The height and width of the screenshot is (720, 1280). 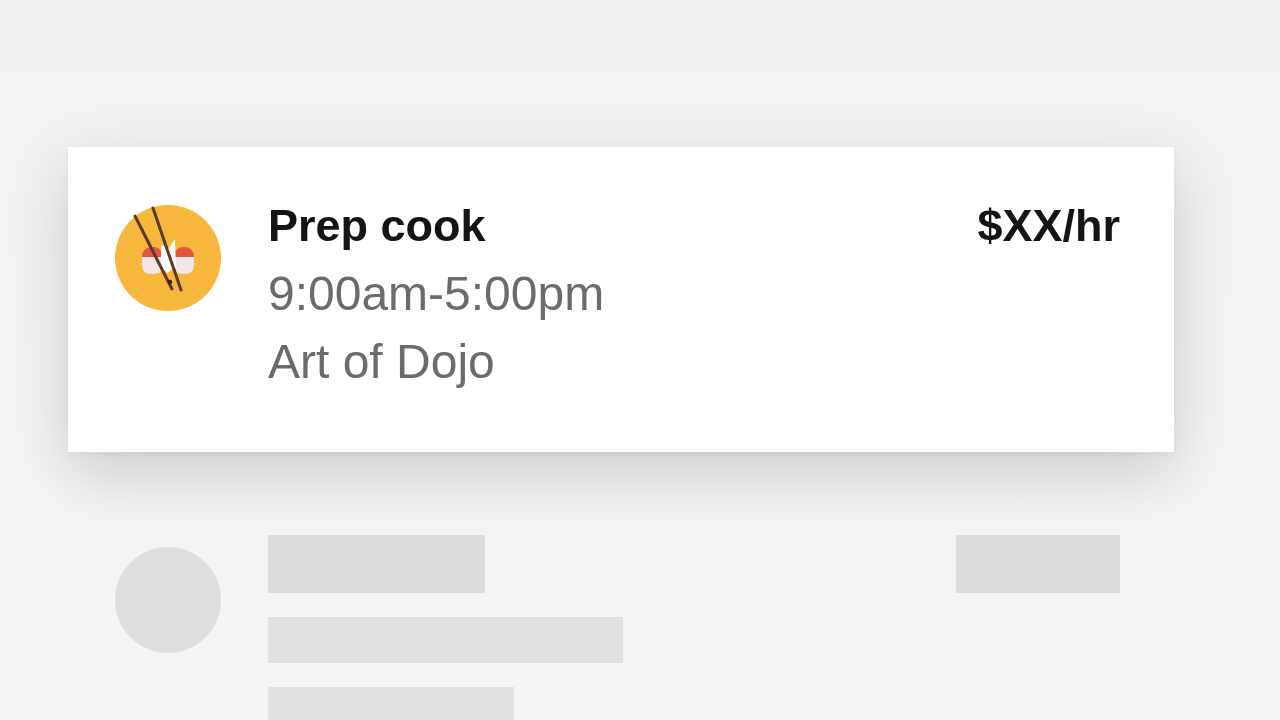 What do you see at coordinates (436, 294) in the screenshot?
I see `shift-time: 9:00am-5:00pm` at bounding box center [436, 294].